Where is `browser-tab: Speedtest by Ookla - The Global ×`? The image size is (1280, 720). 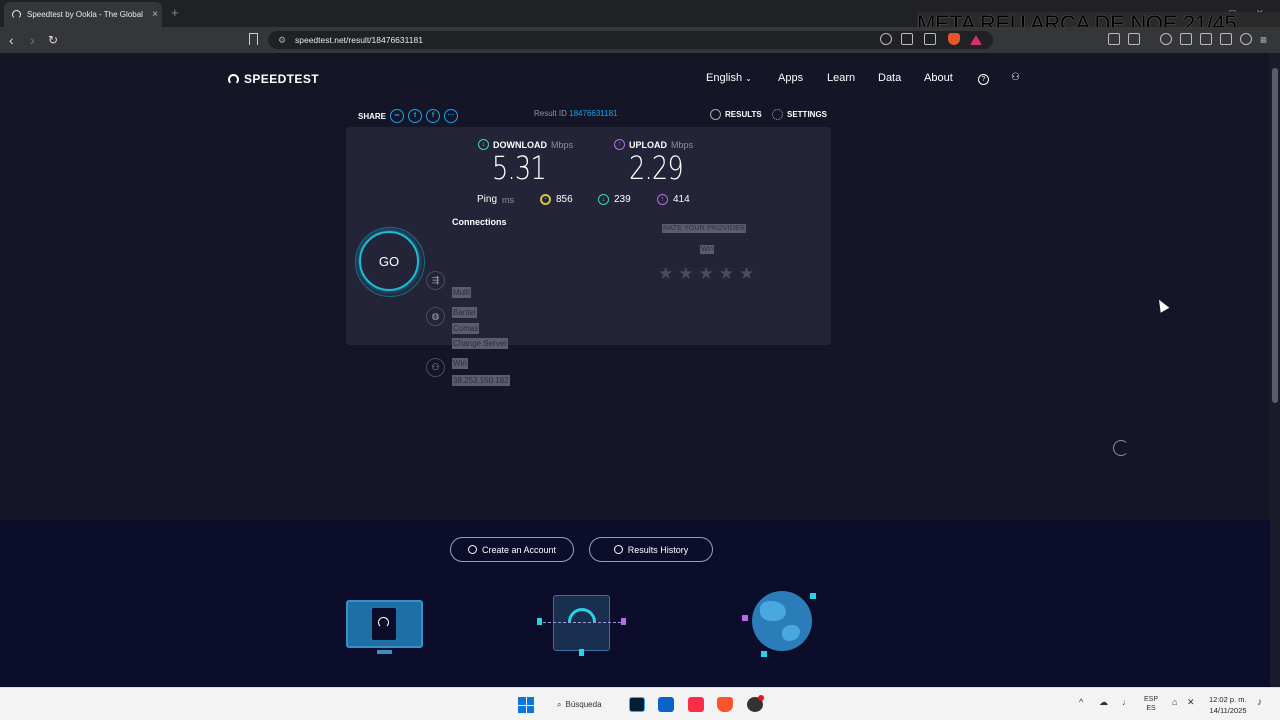 browser-tab: Speedtest by Ookla - The Global × is located at coordinates (83, 14).